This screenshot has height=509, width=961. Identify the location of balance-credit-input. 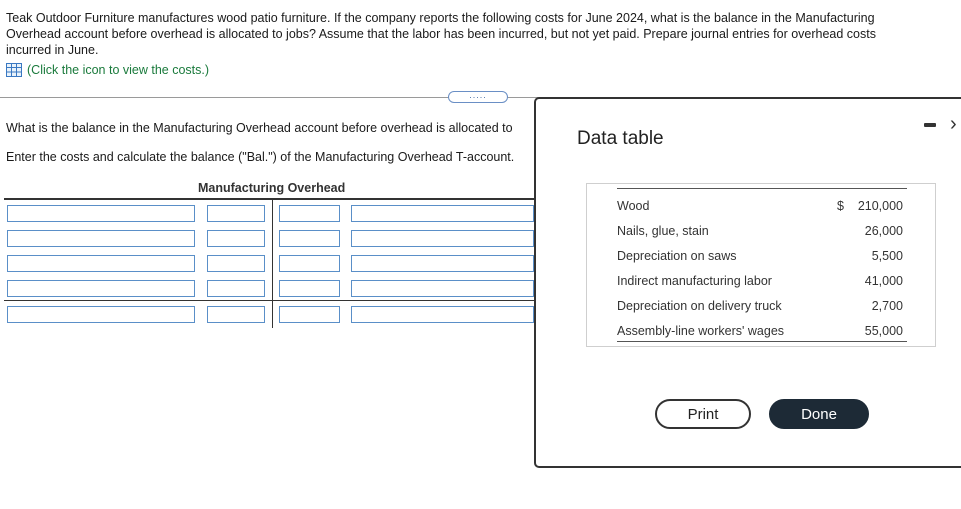
(309, 314).